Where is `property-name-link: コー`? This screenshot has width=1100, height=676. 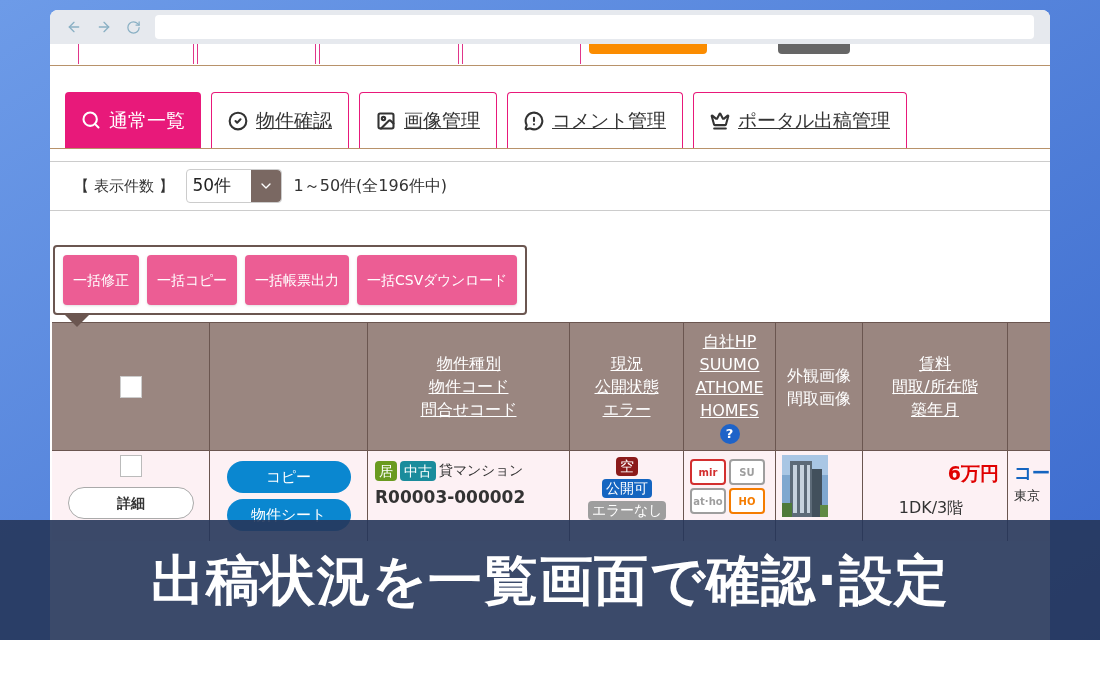 property-name-link: コー is located at coordinates (1032, 472).